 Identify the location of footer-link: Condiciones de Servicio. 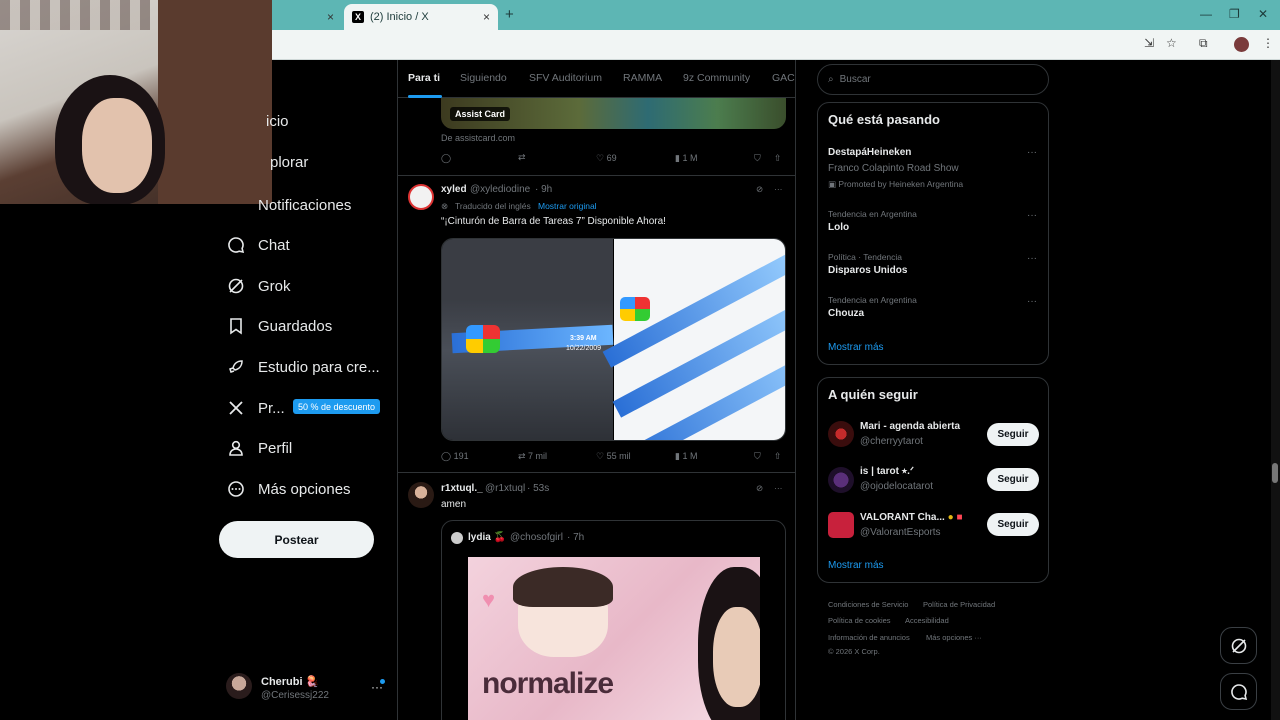
(868, 604).